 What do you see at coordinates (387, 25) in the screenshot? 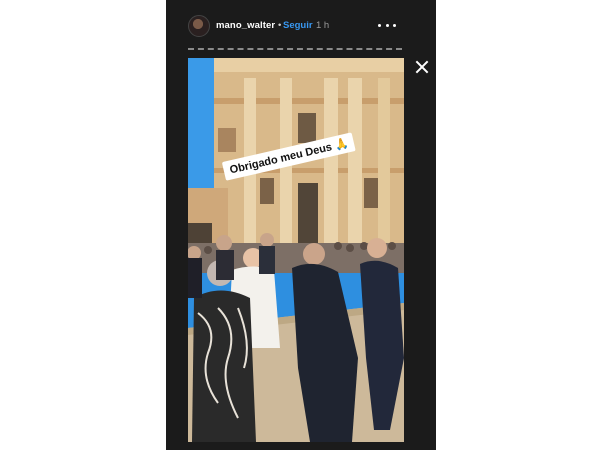
I see `more-dots-icon` at bounding box center [387, 25].